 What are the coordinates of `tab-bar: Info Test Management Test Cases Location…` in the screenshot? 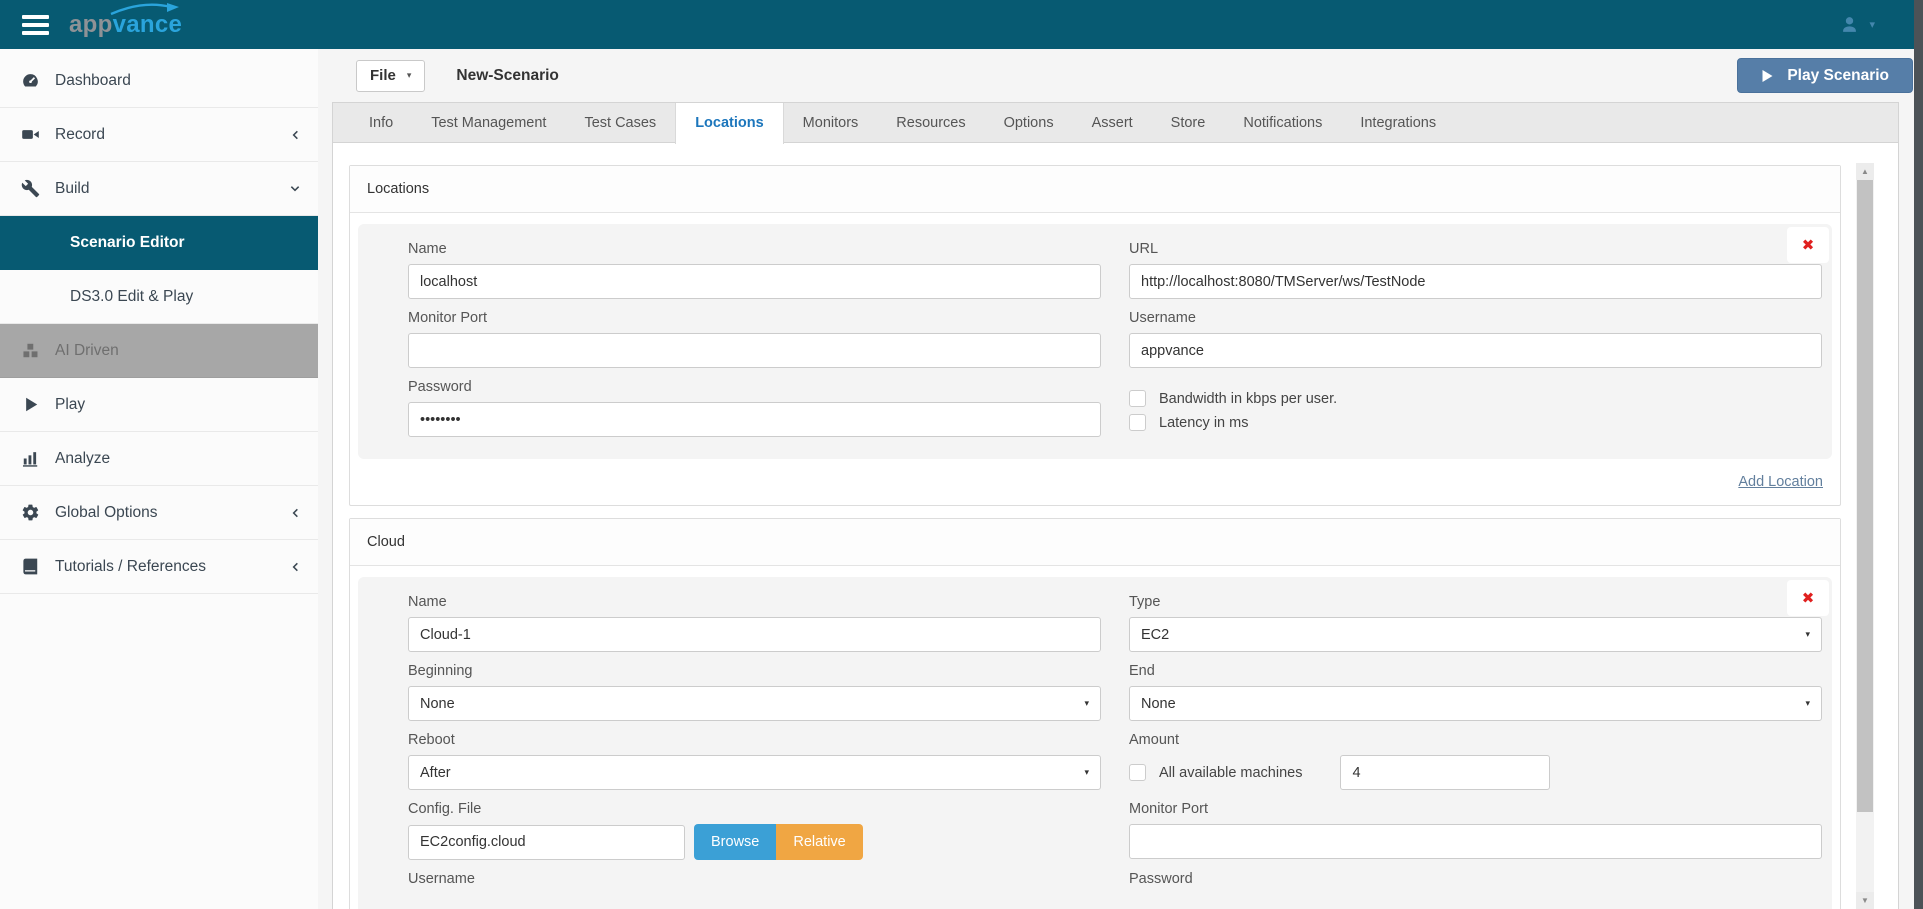 It's located at (1115, 123).